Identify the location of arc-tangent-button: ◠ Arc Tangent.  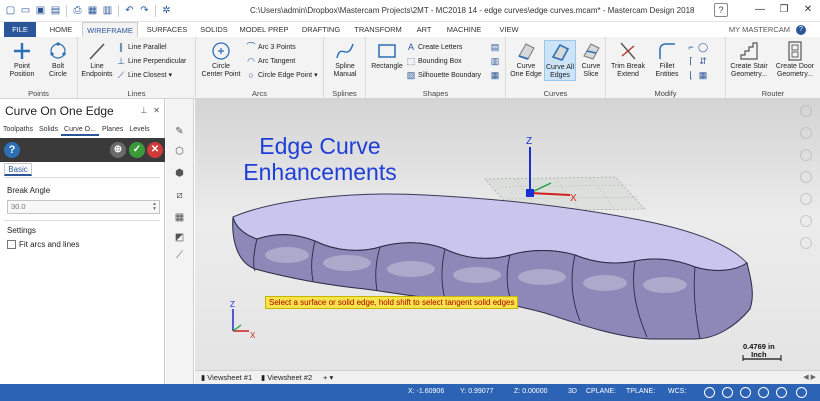
(270, 61).